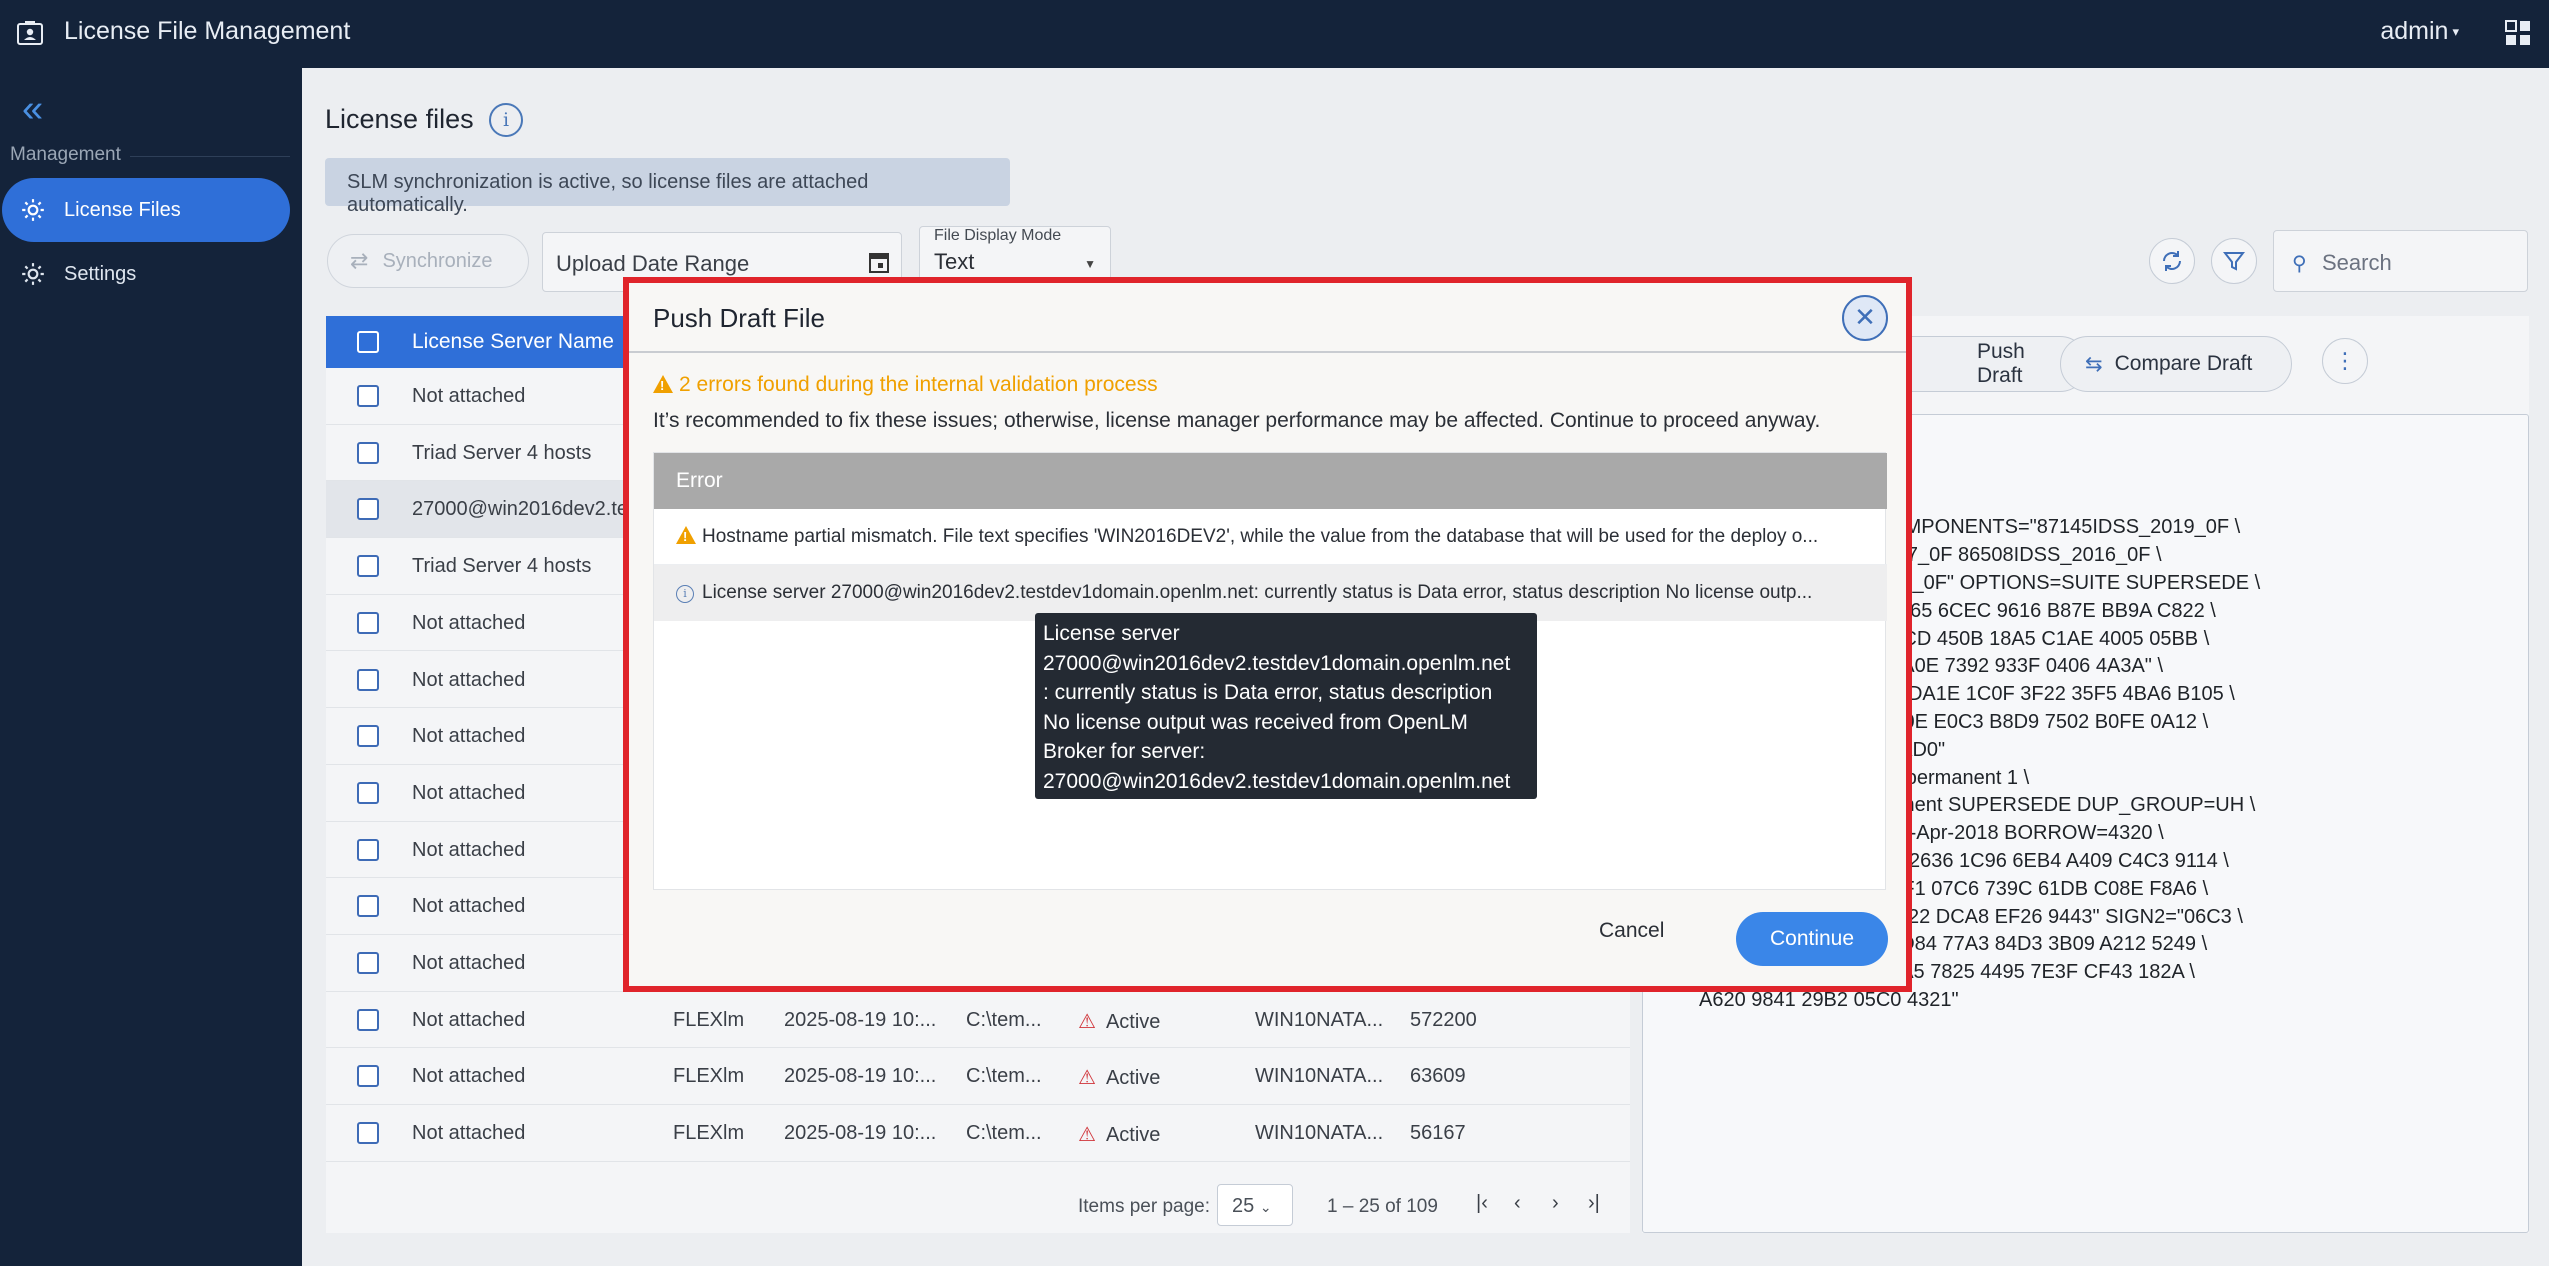 This screenshot has height=1266, width=2549. What do you see at coordinates (2400, 261) in the screenshot?
I see `search-input: ⚲ Search` at bounding box center [2400, 261].